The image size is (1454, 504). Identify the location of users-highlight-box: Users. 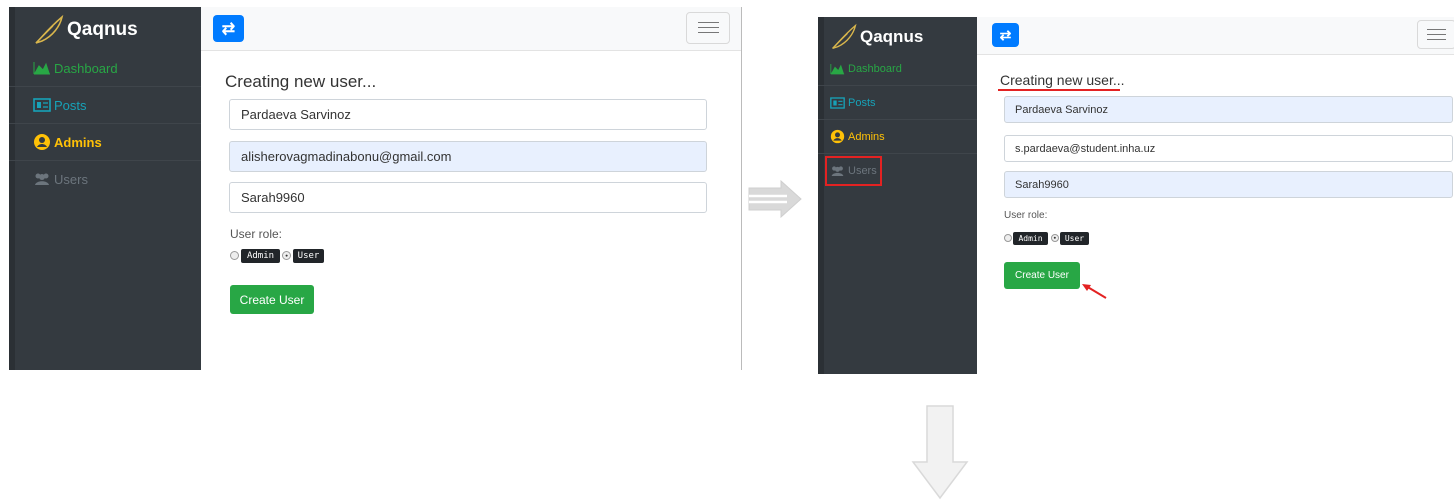
(853, 171).